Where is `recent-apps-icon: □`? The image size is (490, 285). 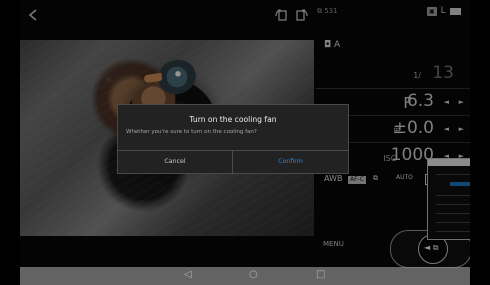
recent-apps-icon: □ is located at coordinates (320, 274).